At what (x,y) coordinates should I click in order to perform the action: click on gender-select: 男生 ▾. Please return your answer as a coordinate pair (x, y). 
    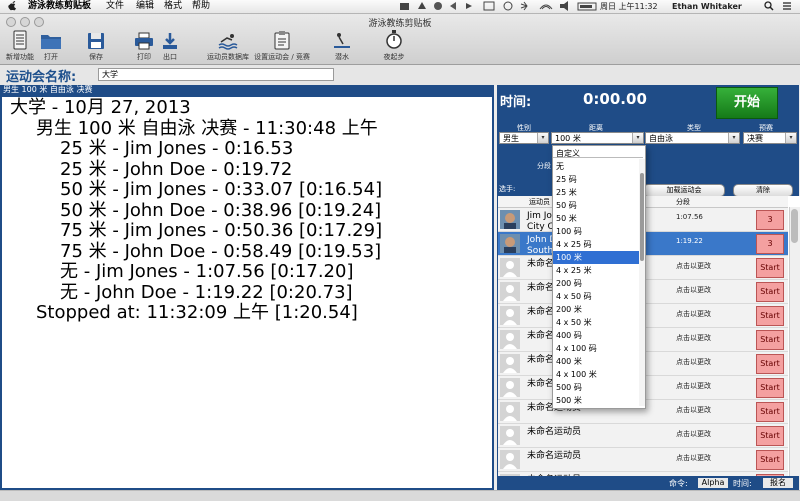
    Looking at the image, I should click on (524, 138).